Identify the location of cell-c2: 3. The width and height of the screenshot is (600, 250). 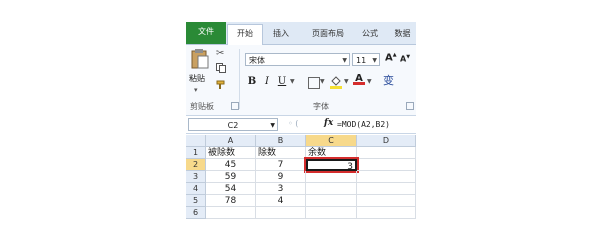
(331, 165).